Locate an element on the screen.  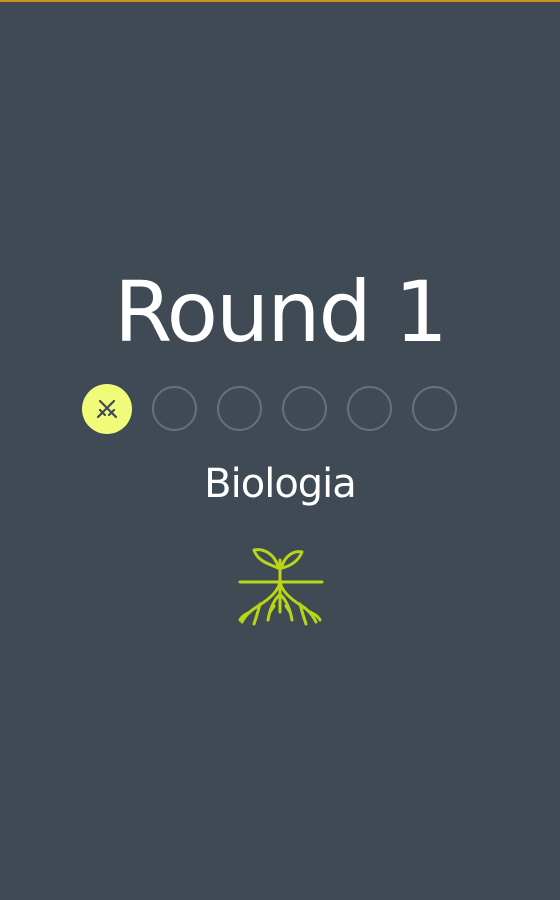
plant-roots-icon is located at coordinates (281, 587).